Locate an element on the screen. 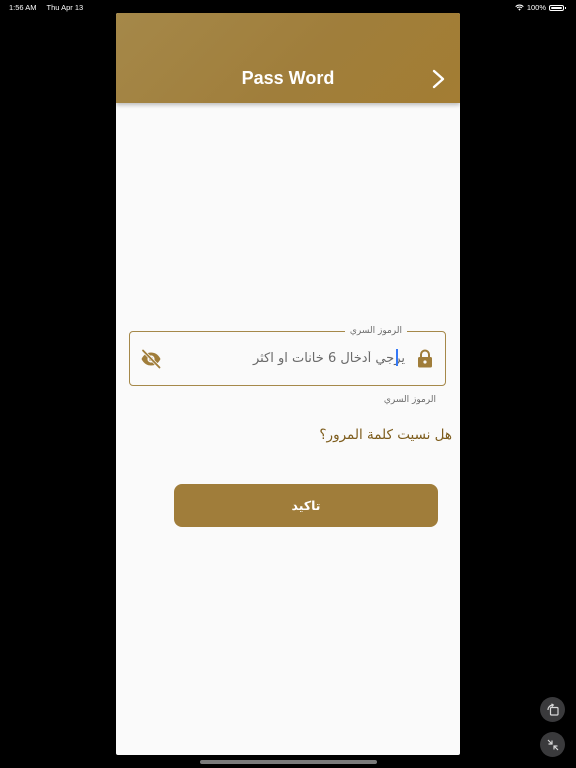  page-title: Pass Word is located at coordinates (288, 78).